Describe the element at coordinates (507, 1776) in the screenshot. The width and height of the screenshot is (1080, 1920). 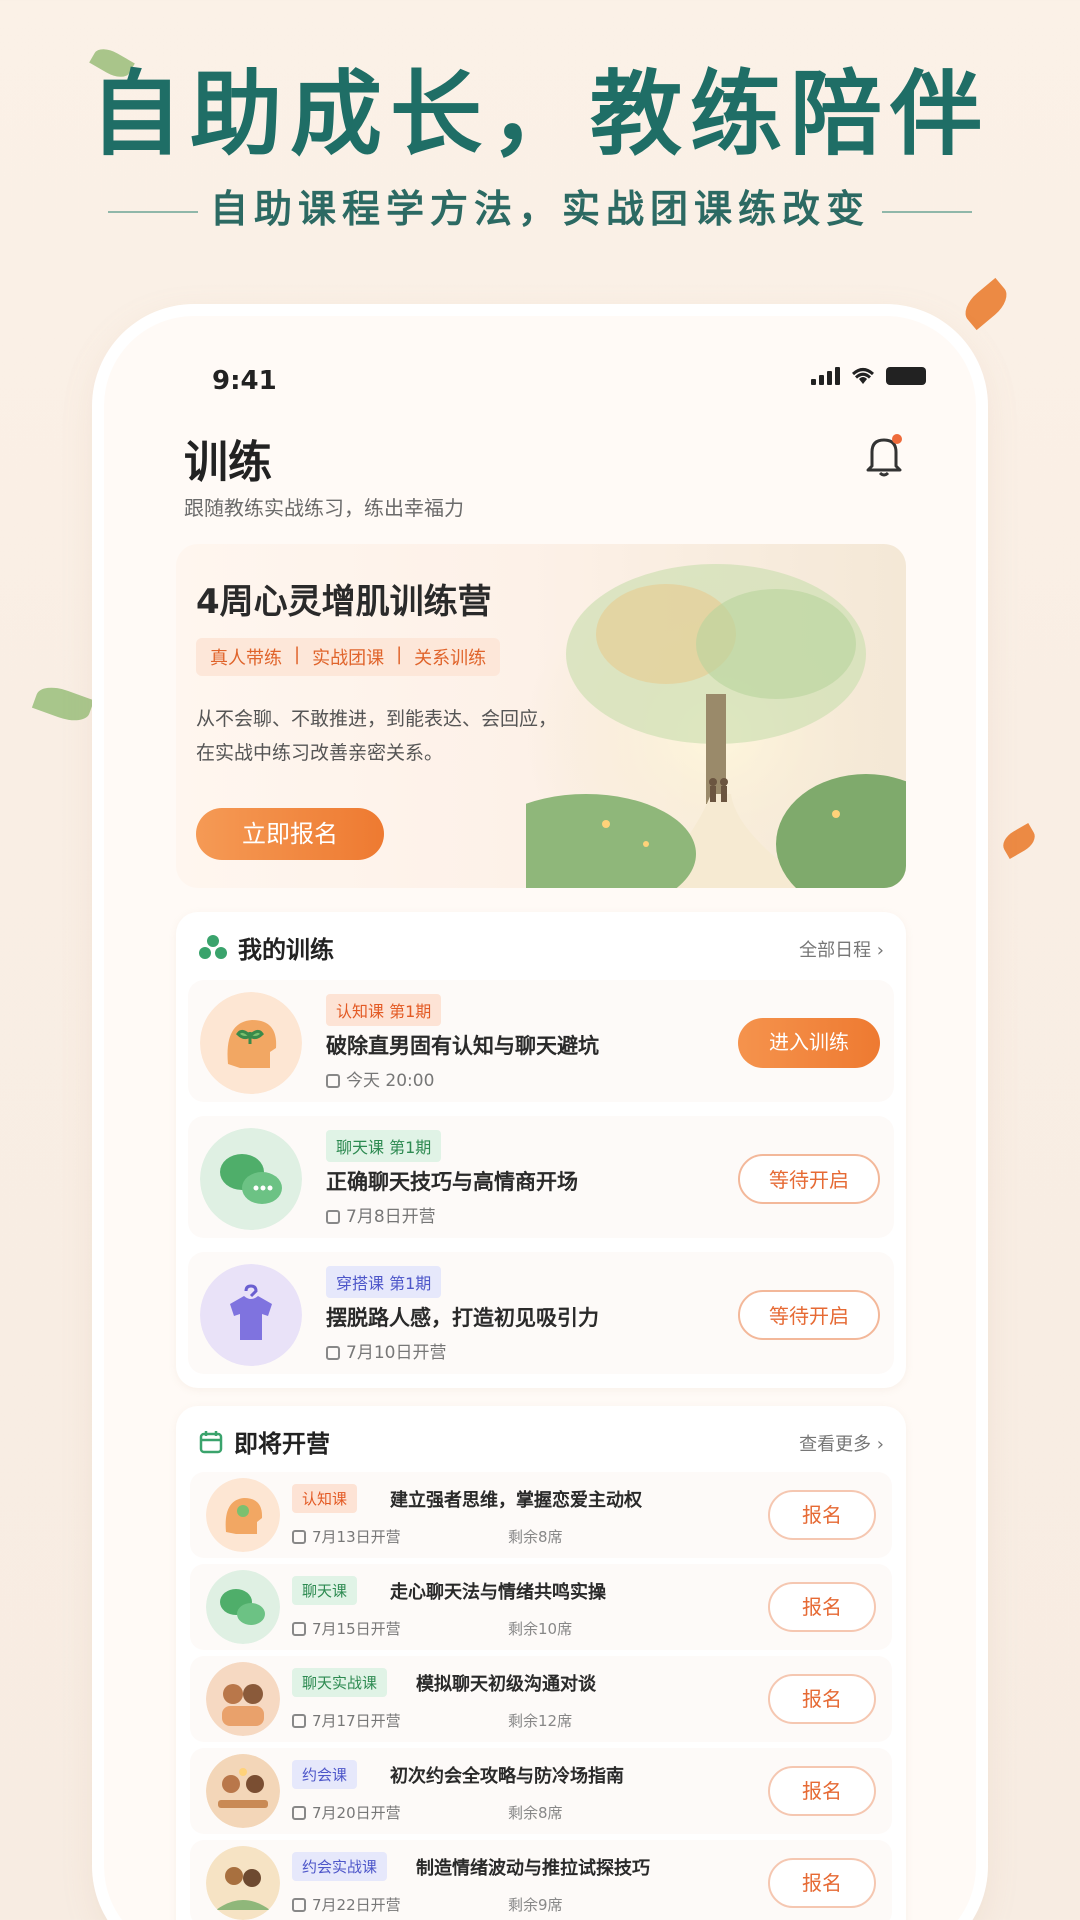
I see `course-title: 初次约会全攻略与防冷场指南` at that location.